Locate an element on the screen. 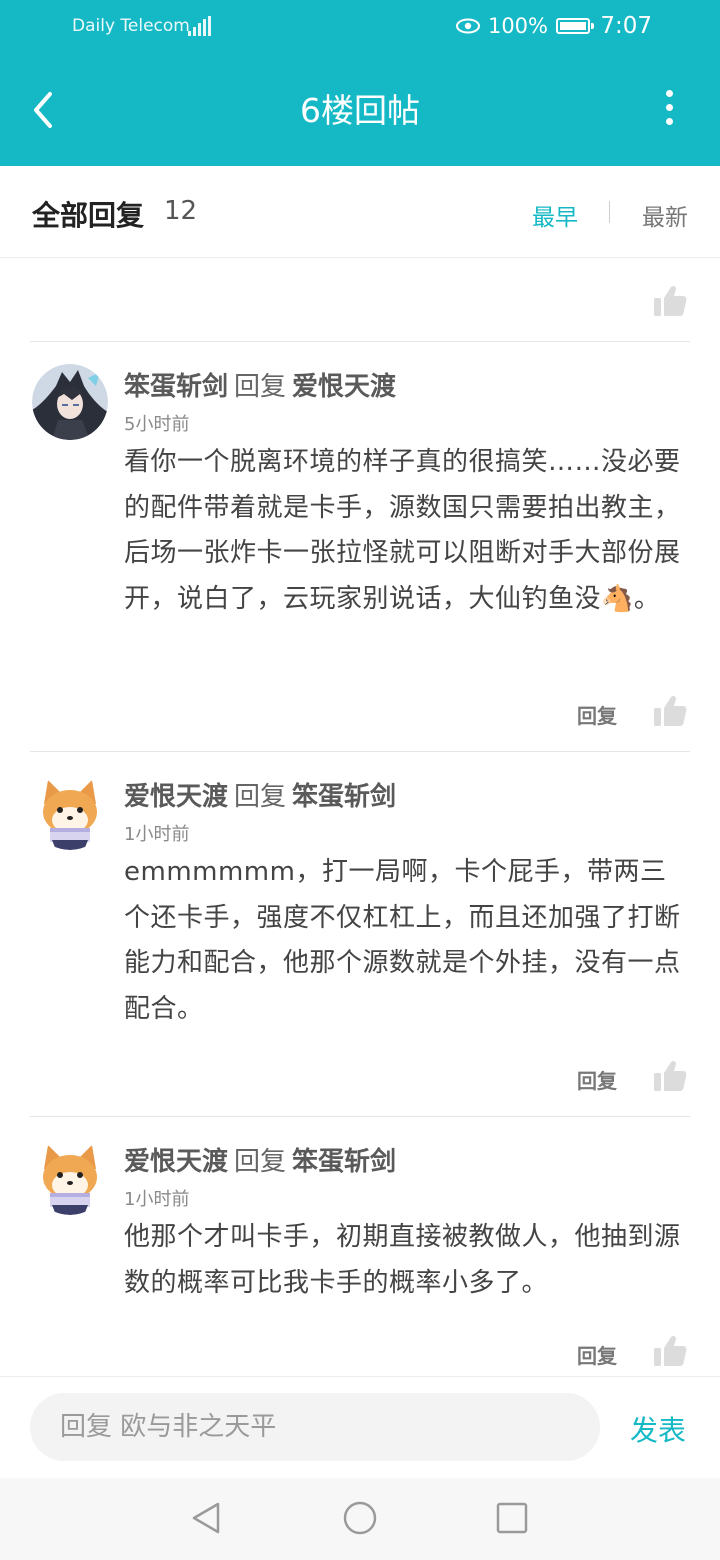 The image size is (720, 1560). reply-target: 爱恨天渡 is located at coordinates (344, 387).